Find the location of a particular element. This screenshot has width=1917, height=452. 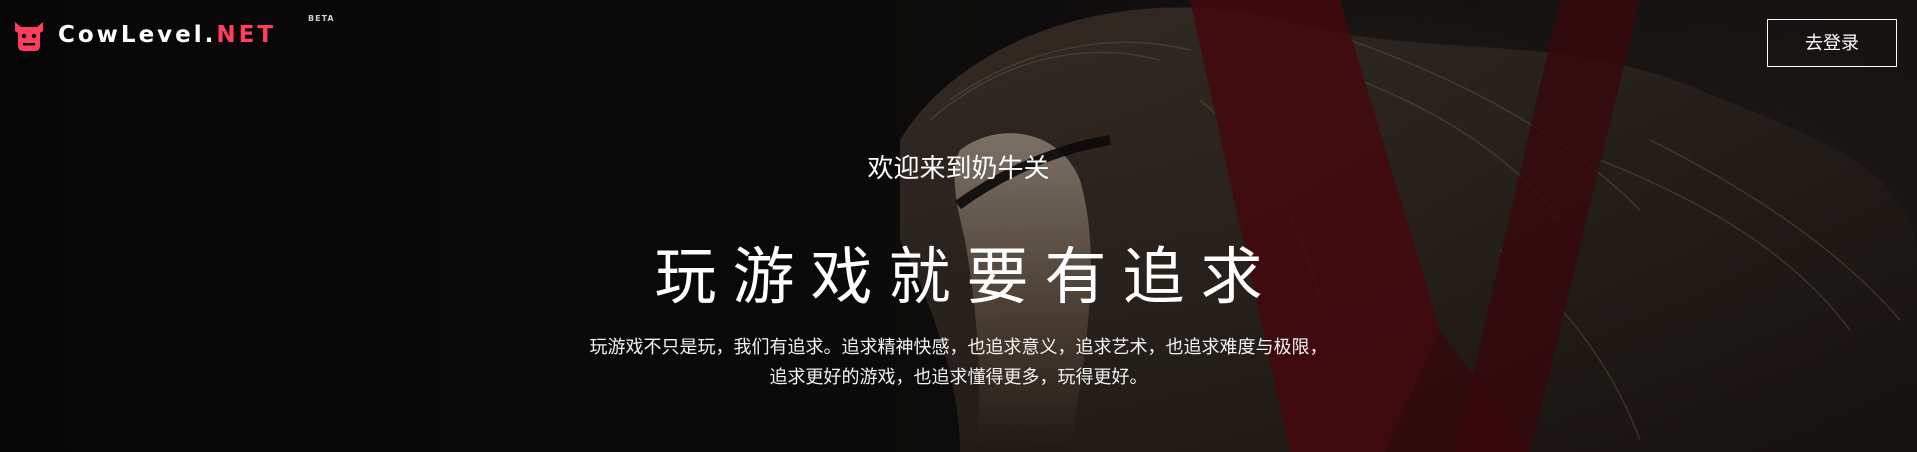

logo-text: CowLevel.NET is located at coordinates (167, 35).